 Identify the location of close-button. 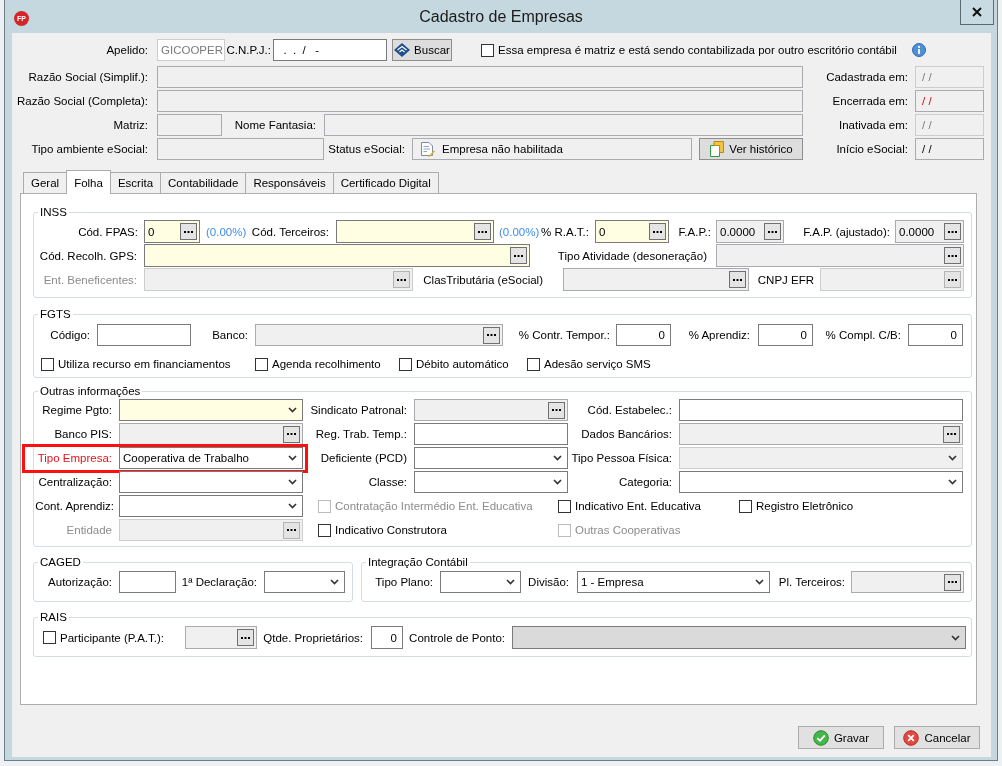
(977, 12).